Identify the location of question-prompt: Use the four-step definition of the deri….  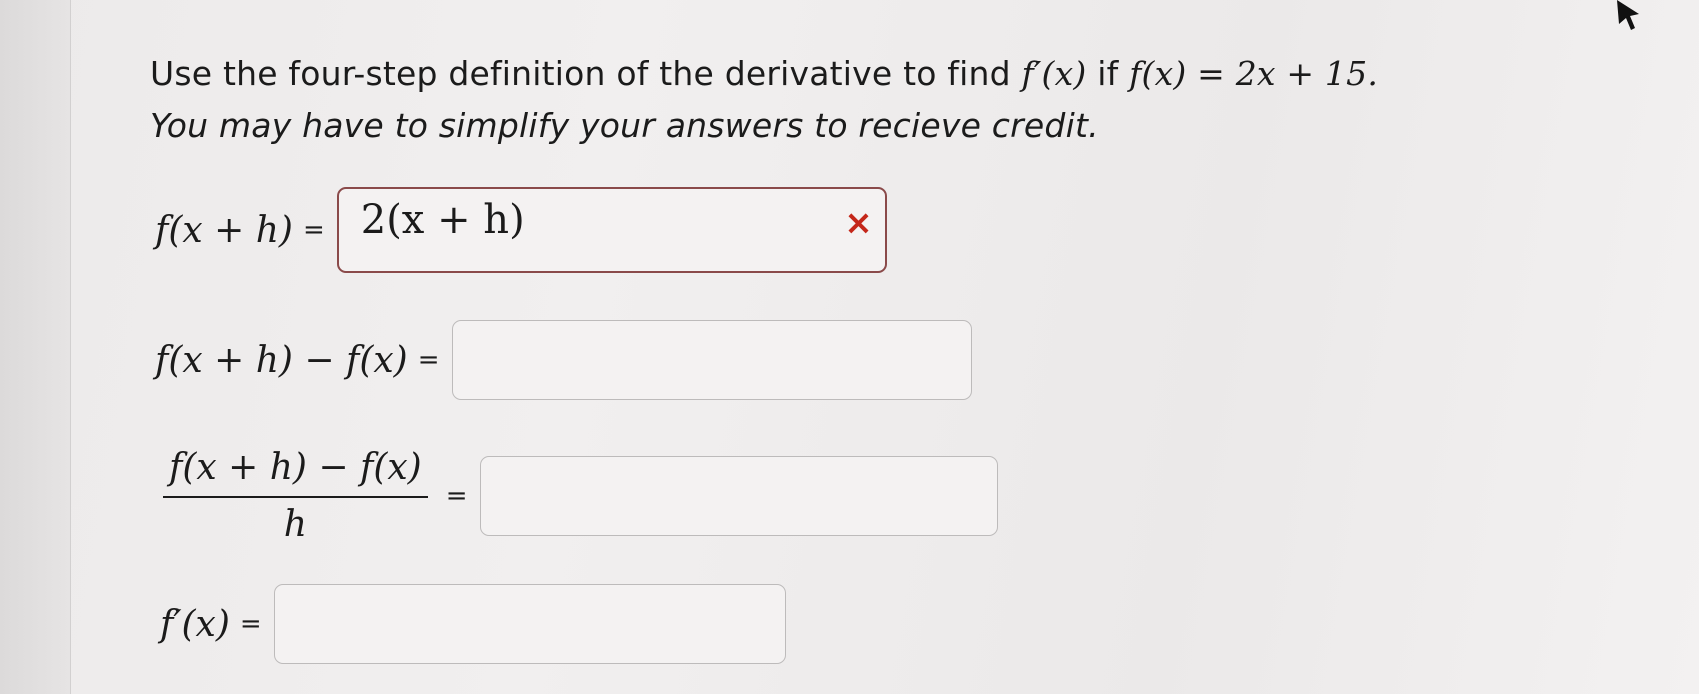
(764, 100).